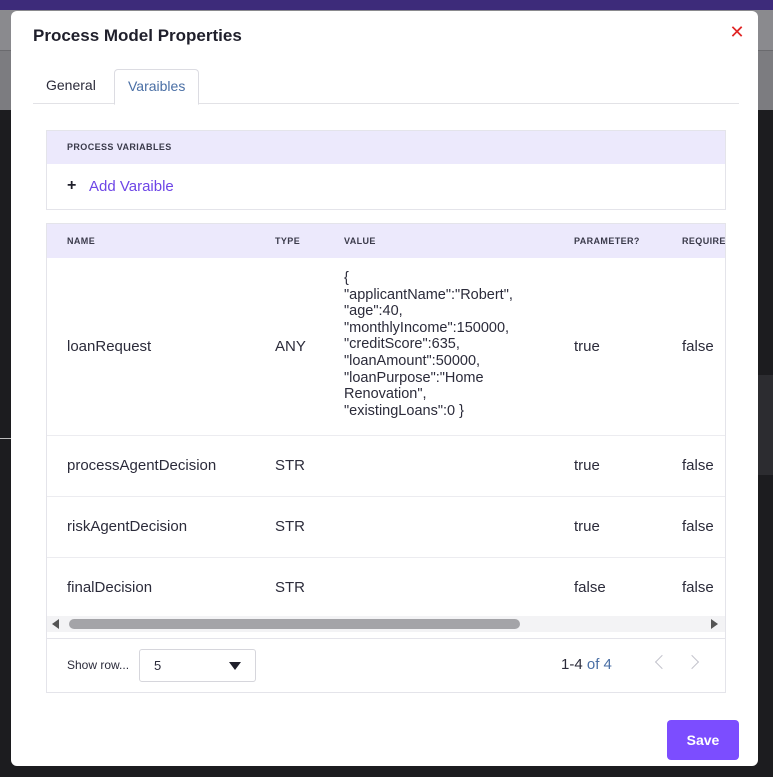 This screenshot has width=773, height=777. What do you see at coordinates (386, 241) in the screenshot?
I see `table-header: NAME TYPE VALUE PARAMETER? REQUIRE` at bounding box center [386, 241].